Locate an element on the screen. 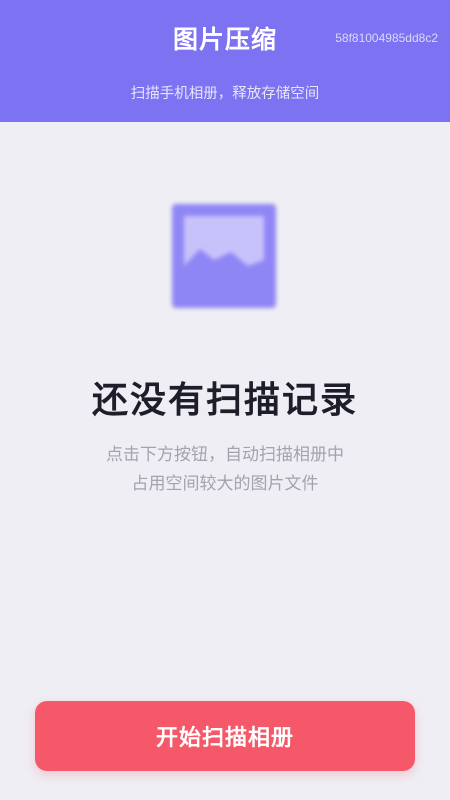 Image resolution: width=450 pixels, height=800 pixels. empty-state-description-line-2: 占用空间较大的图片文件 is located at coordinates (225, 484).